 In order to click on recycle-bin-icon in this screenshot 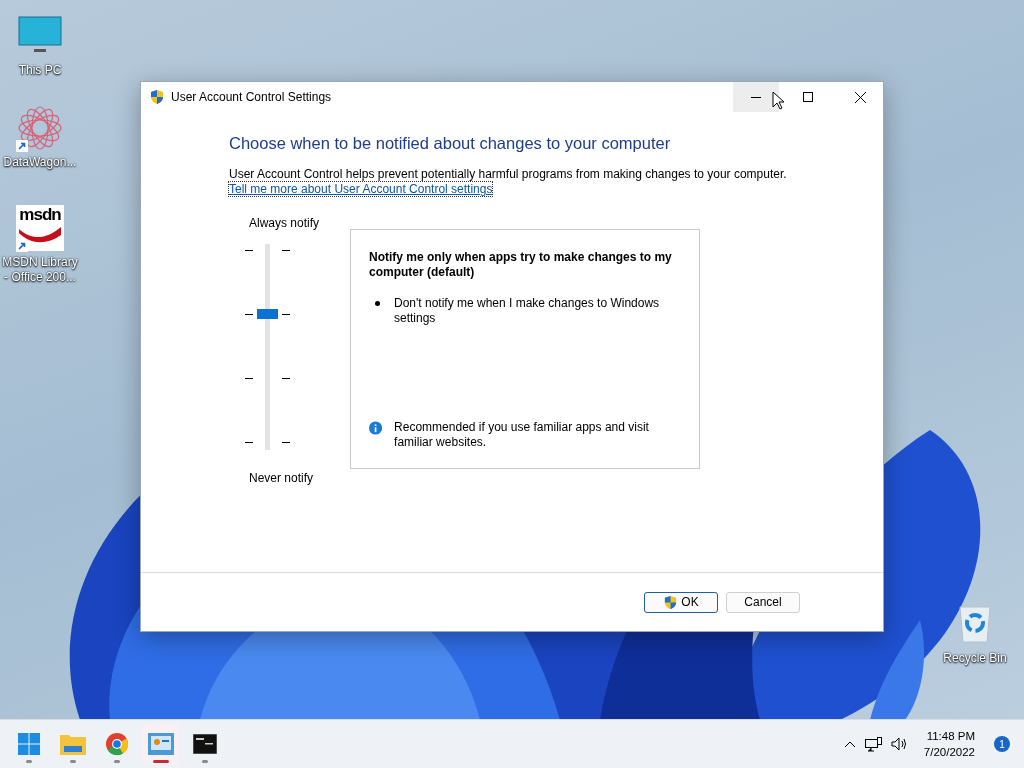, I will do `click(975, 624)`.